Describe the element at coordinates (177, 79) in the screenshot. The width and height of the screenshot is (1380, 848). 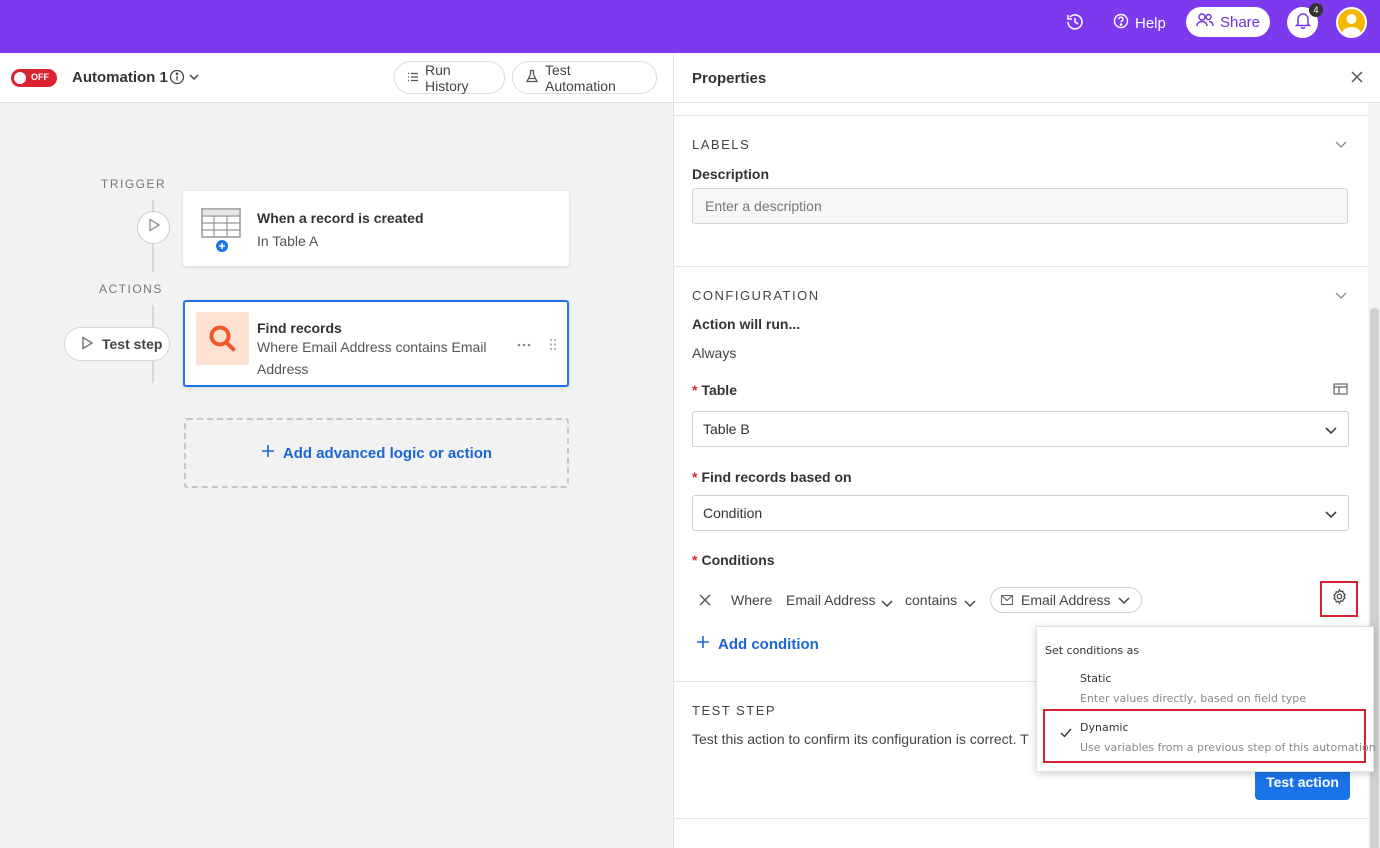
I see `info-icon` at that location.